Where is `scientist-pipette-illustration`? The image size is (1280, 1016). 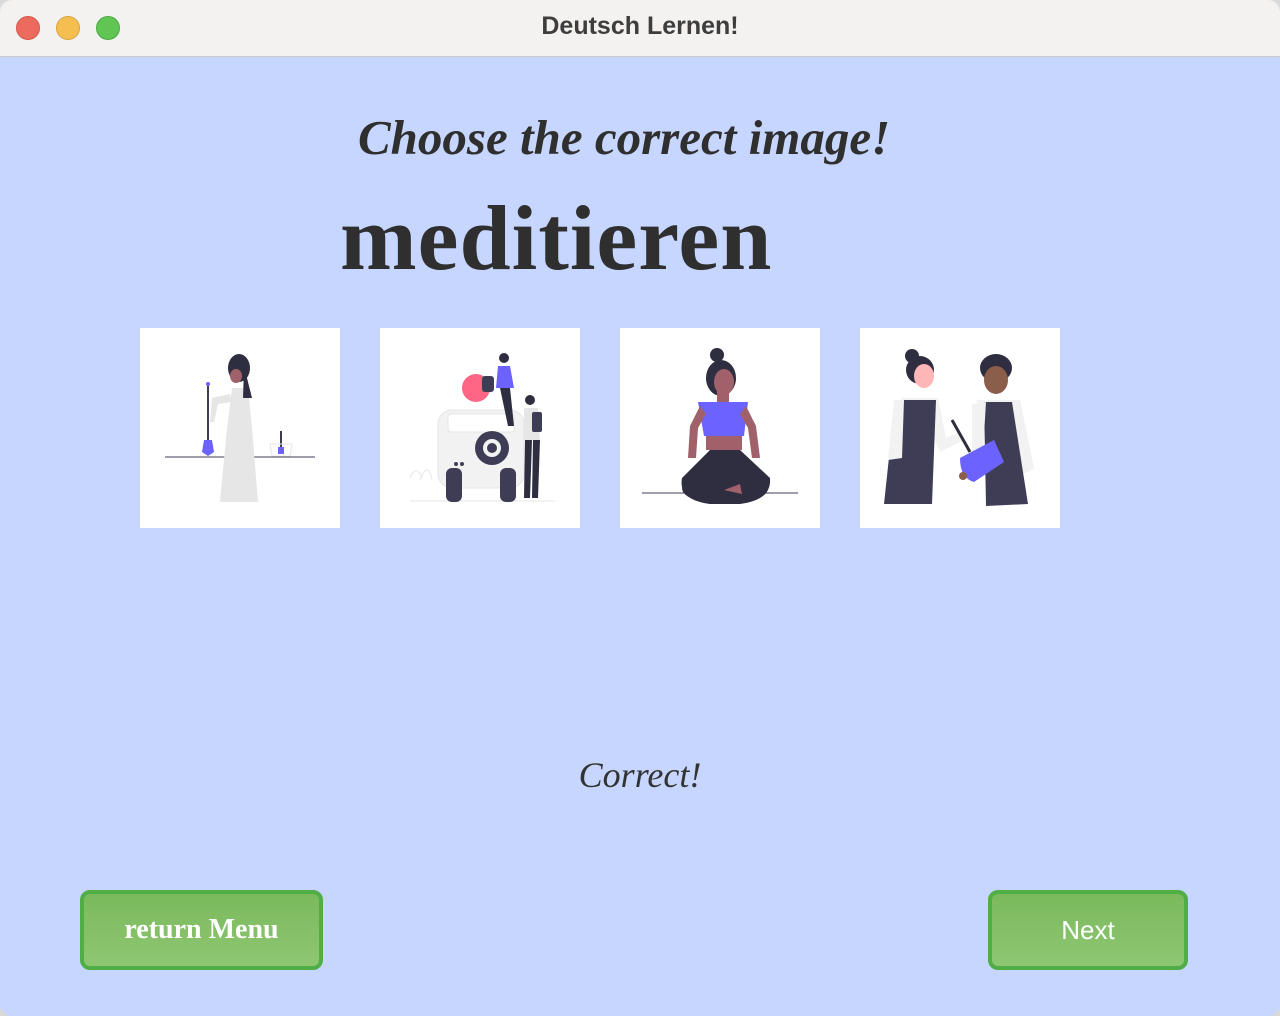
scientist-pipette-illustration is located at coordinates (240, 428).